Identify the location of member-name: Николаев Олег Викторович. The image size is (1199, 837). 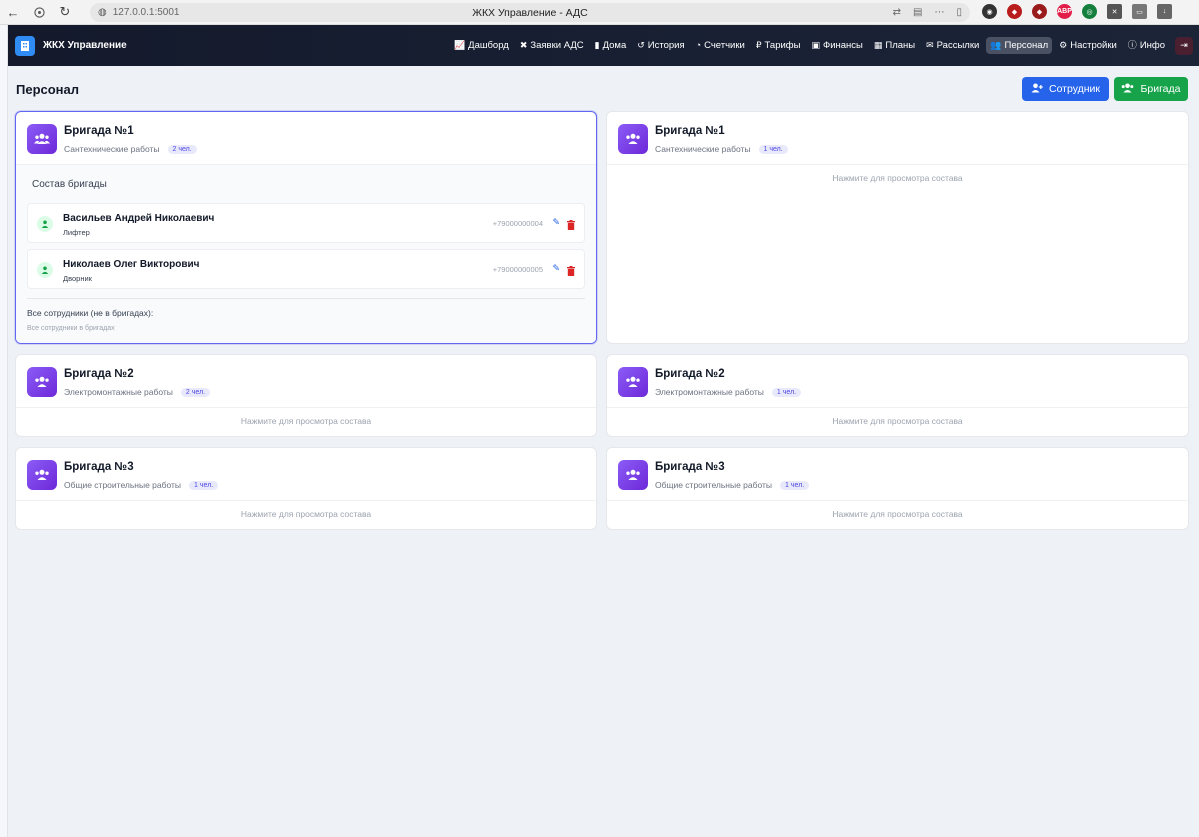
(131, 264).